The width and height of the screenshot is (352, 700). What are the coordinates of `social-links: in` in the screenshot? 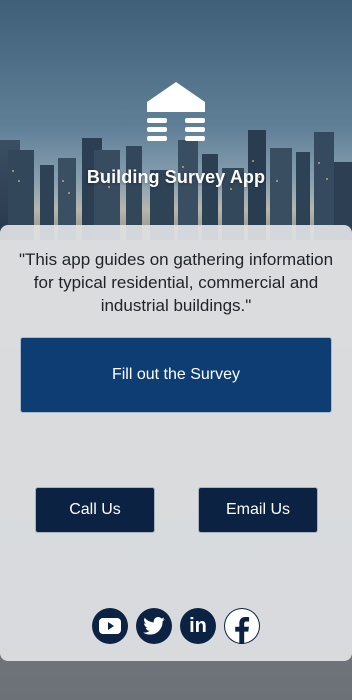 It's located at (176, 627).